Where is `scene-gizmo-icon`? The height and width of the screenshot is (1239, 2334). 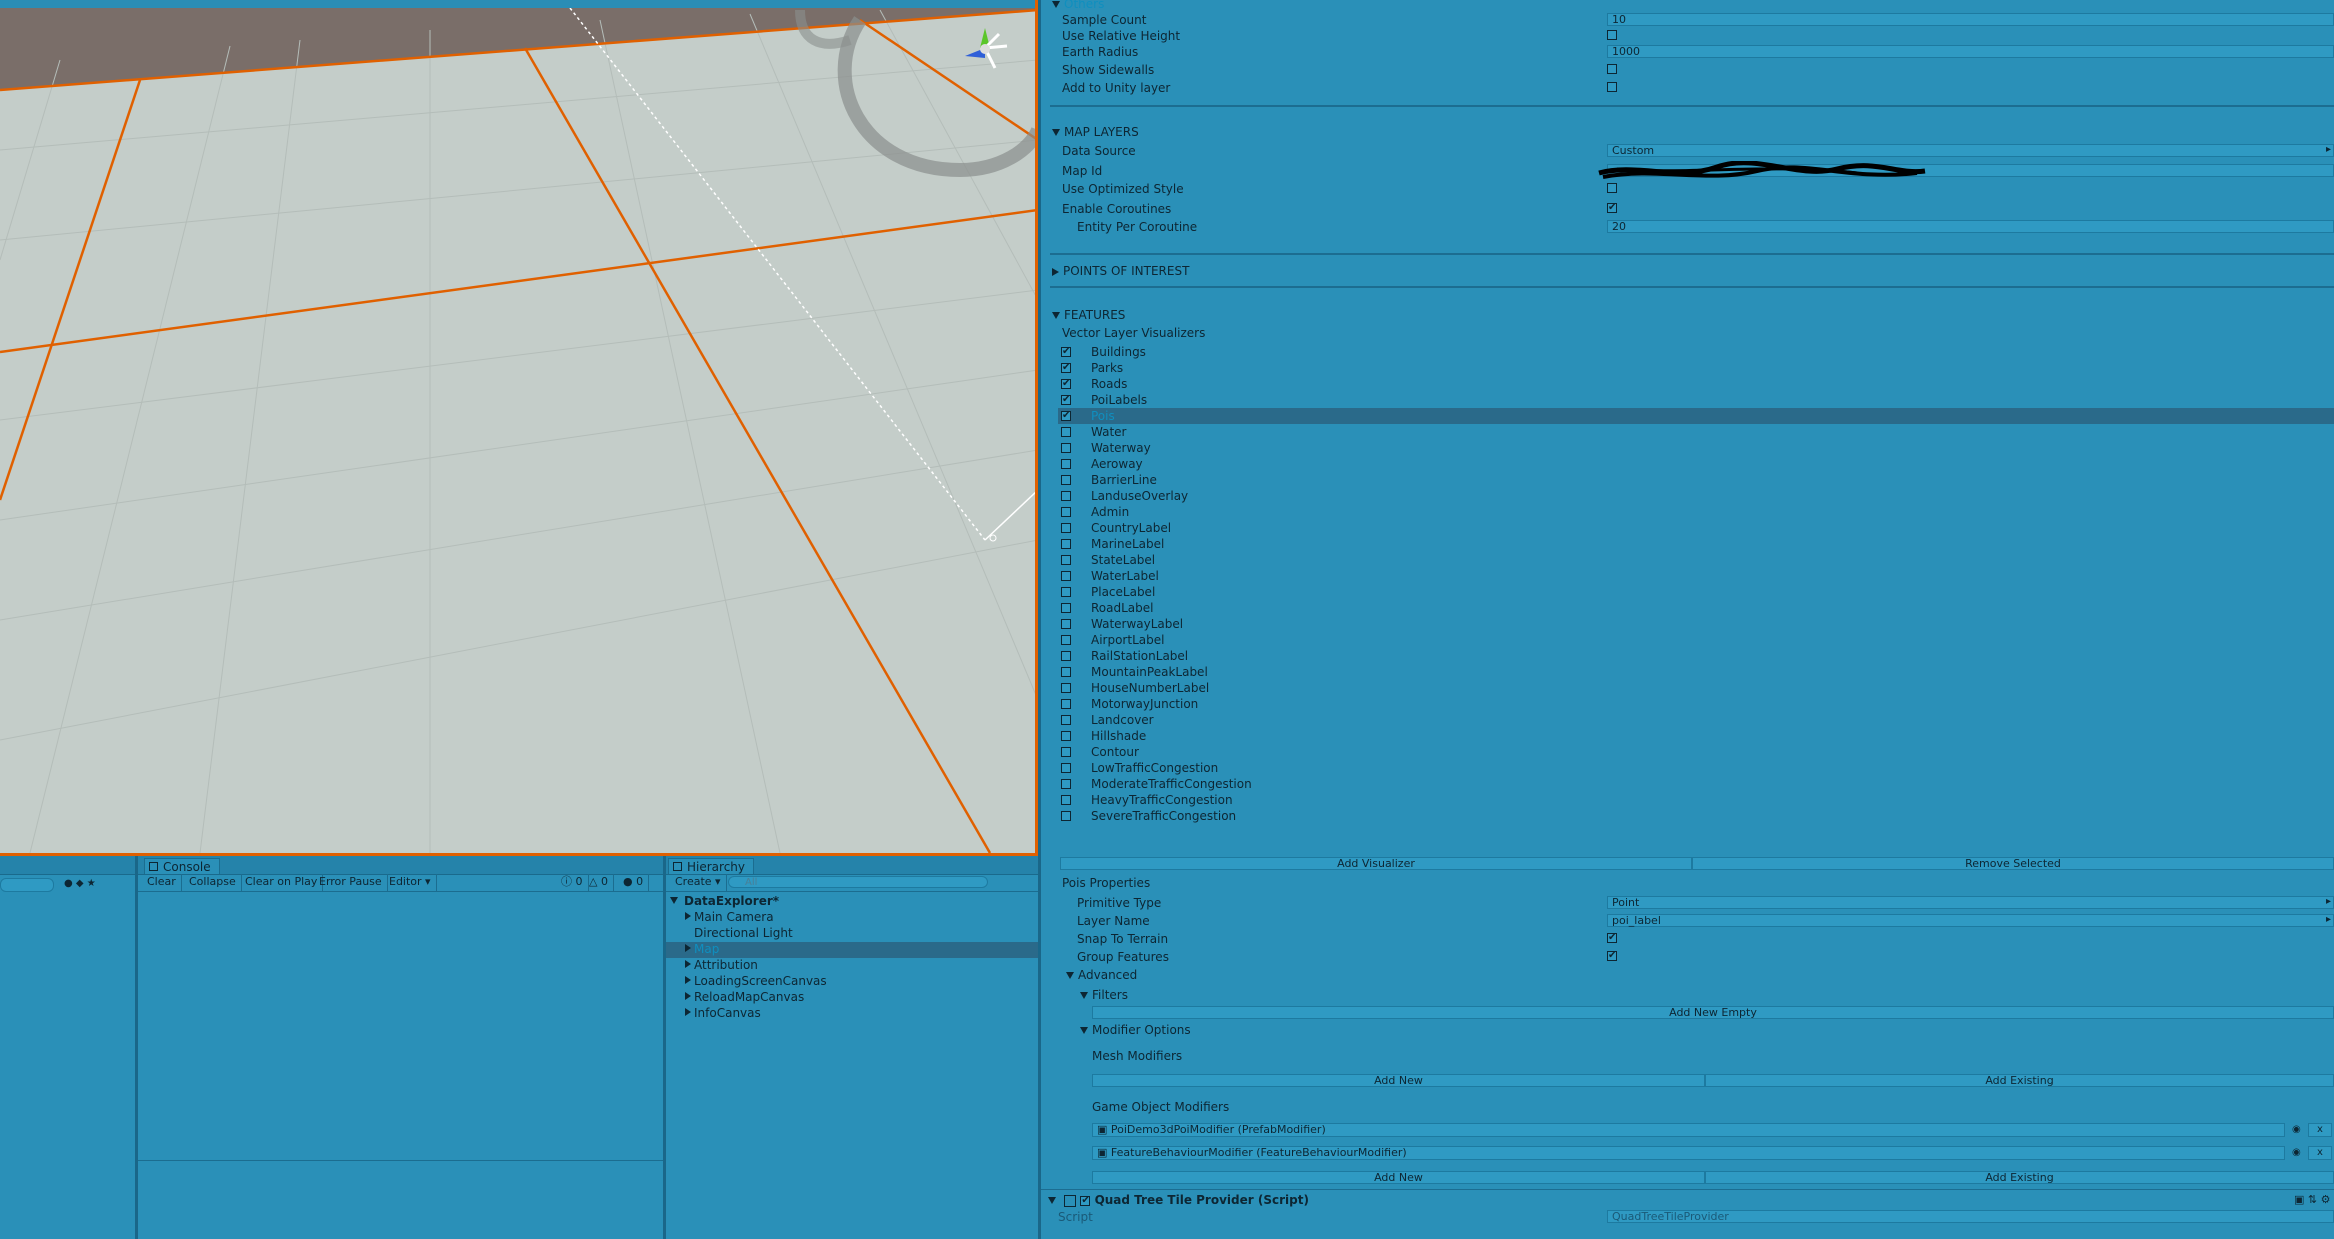 scene-gizmo-icon is located at coordinates (985, 48).